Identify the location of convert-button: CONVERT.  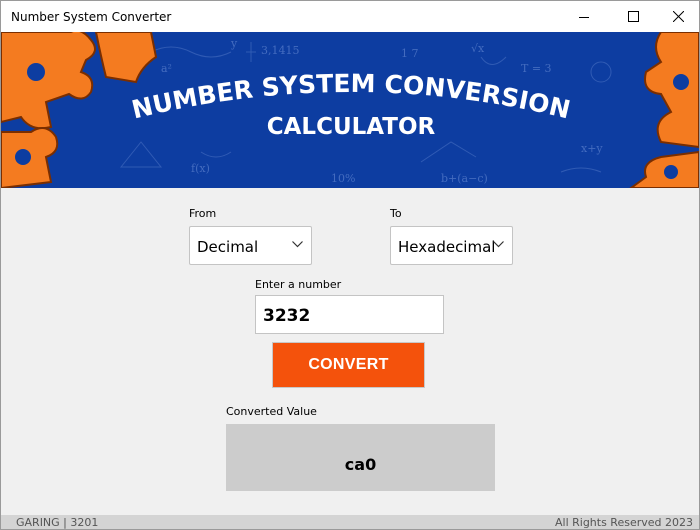
(348, 365).